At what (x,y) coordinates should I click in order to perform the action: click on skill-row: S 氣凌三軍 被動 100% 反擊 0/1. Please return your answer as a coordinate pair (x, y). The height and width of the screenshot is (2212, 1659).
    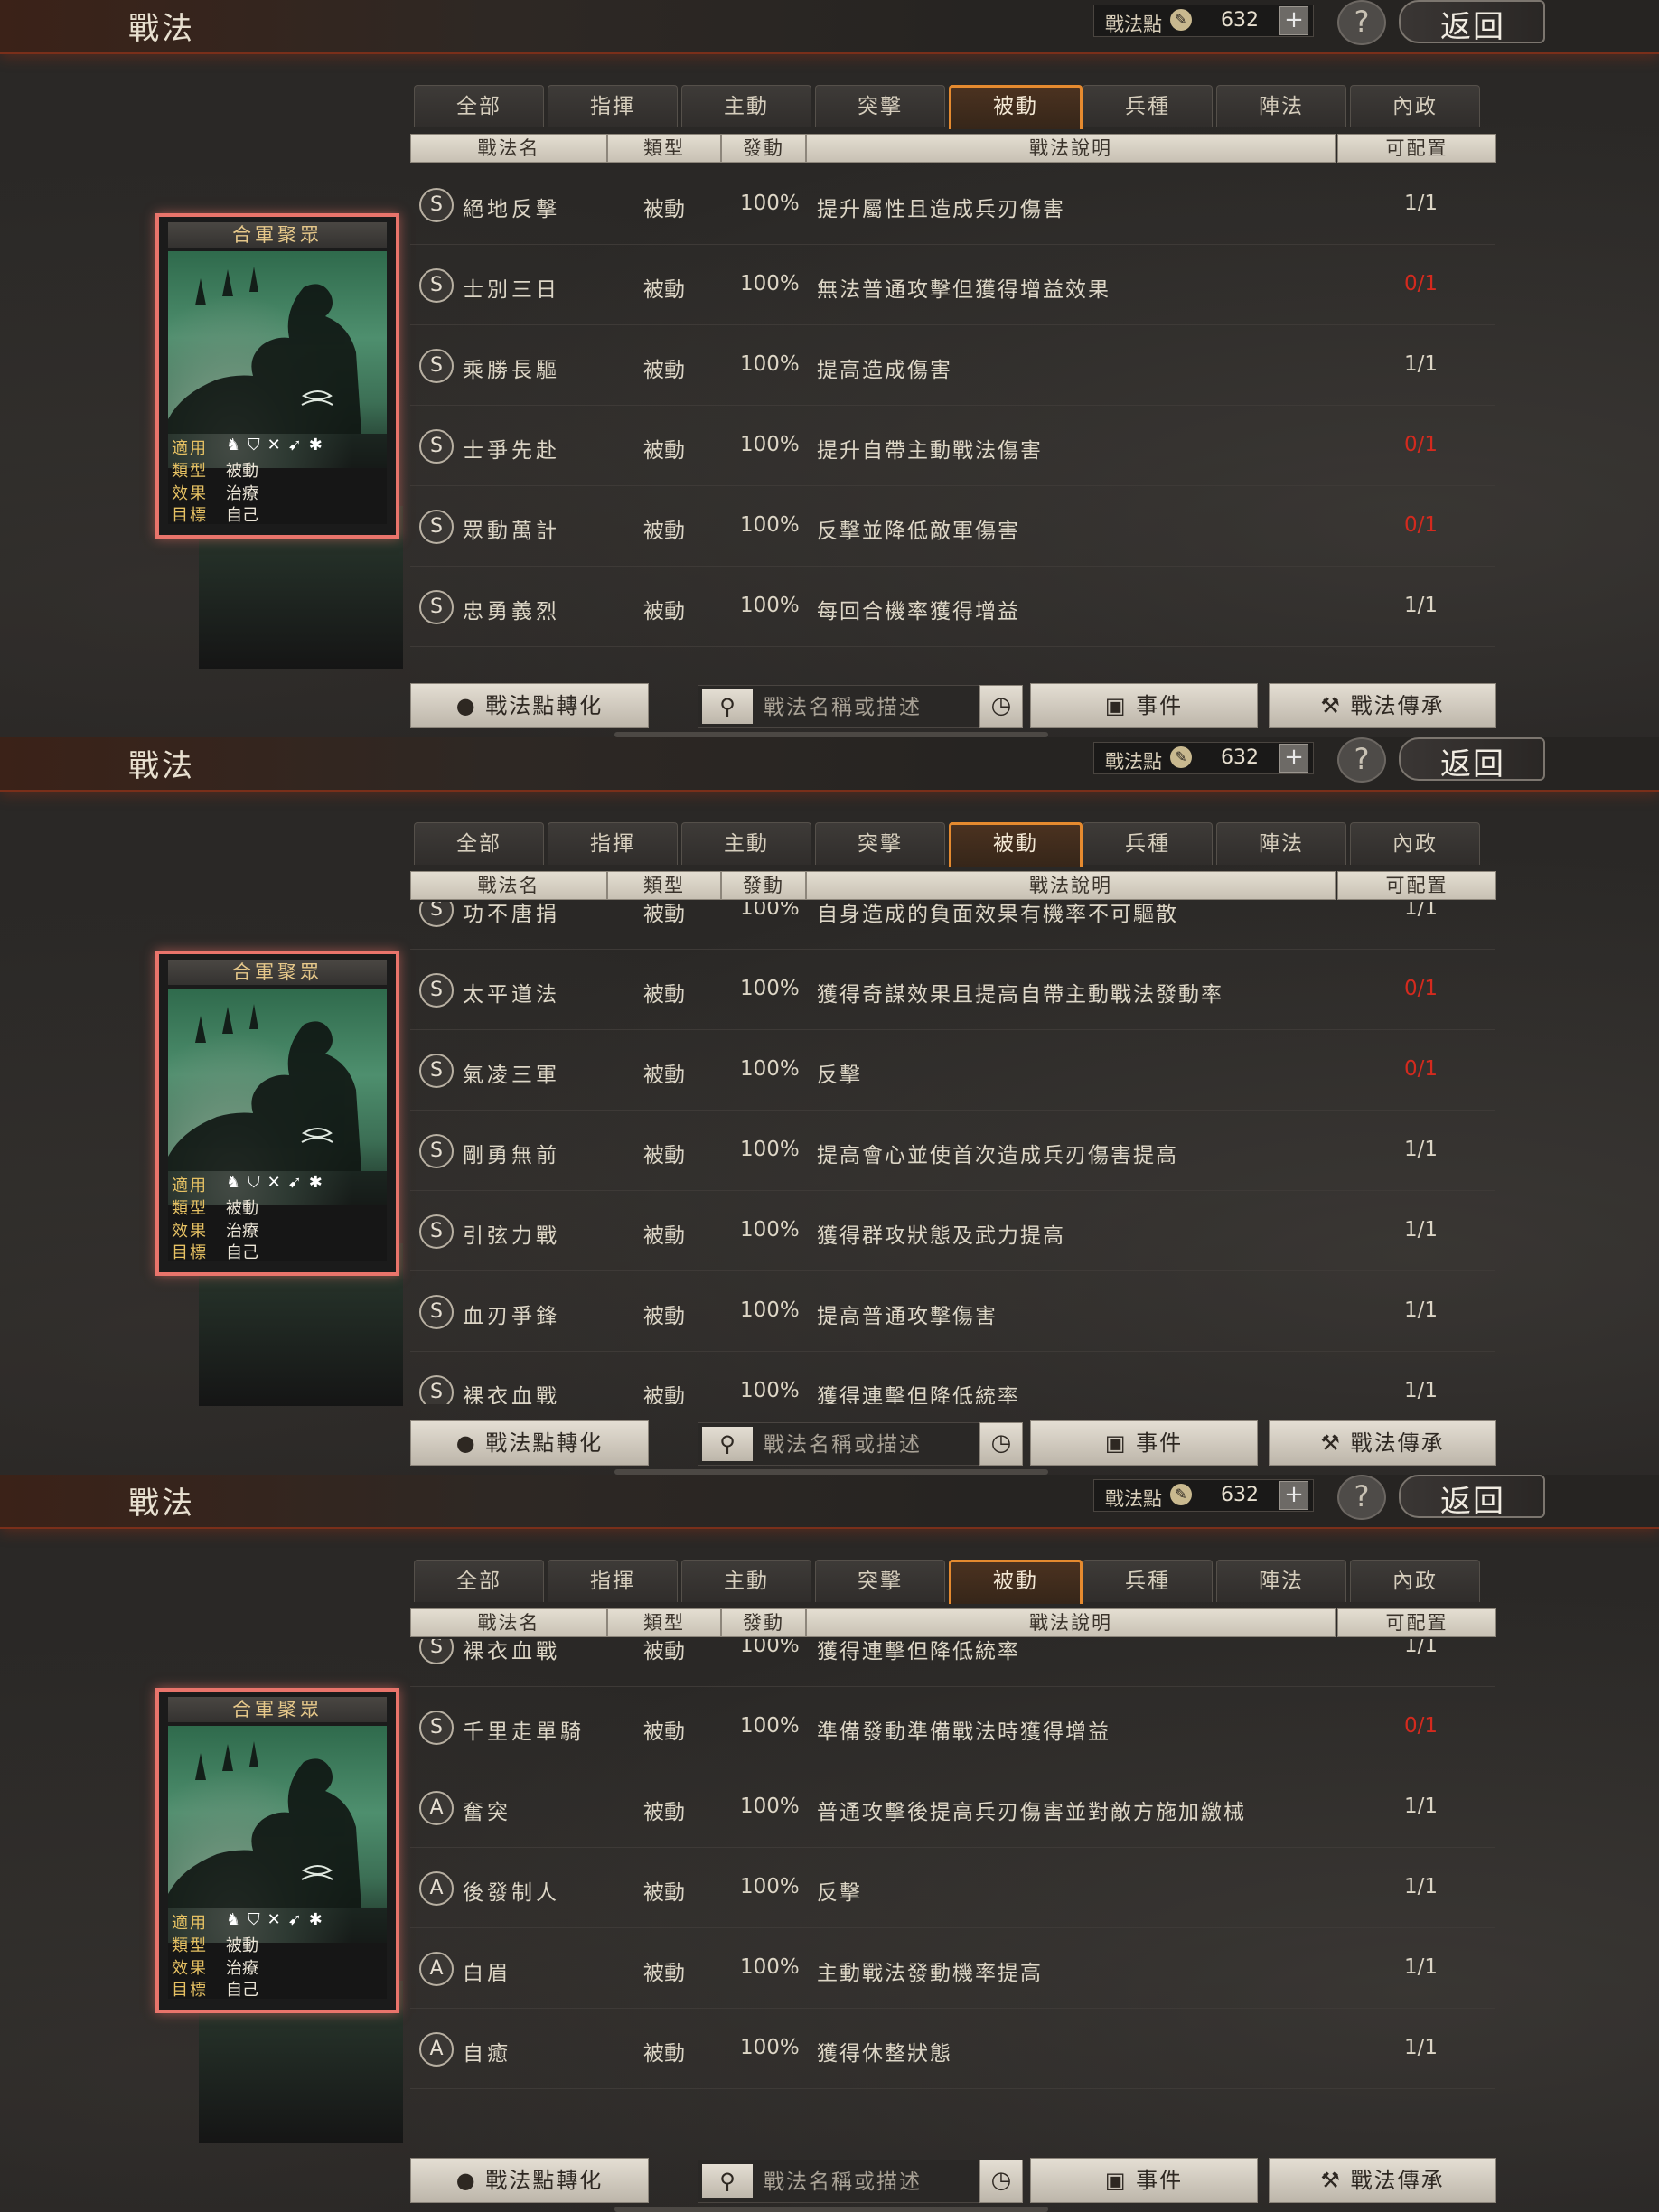
    Looking at the image, I should click on (952, 1070).